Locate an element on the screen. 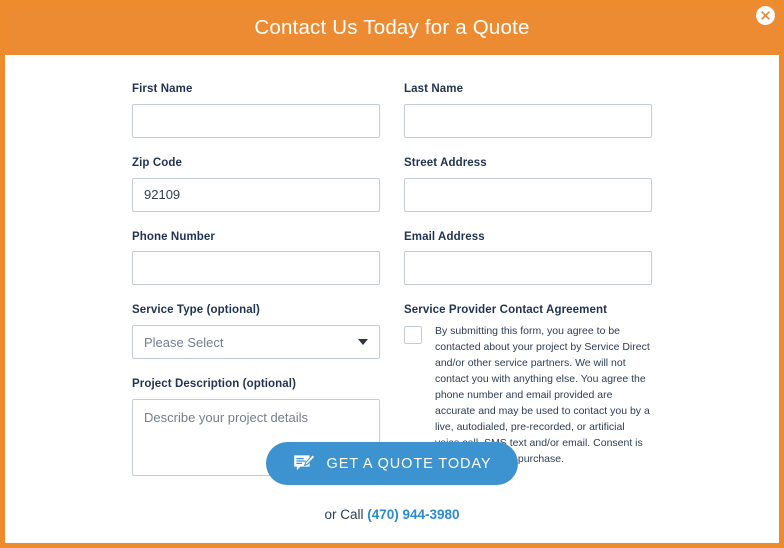 The height and width of the screenshot is (548, 784). call-line: or Call (470) 944-3980 is located at coordinates (392, 514).